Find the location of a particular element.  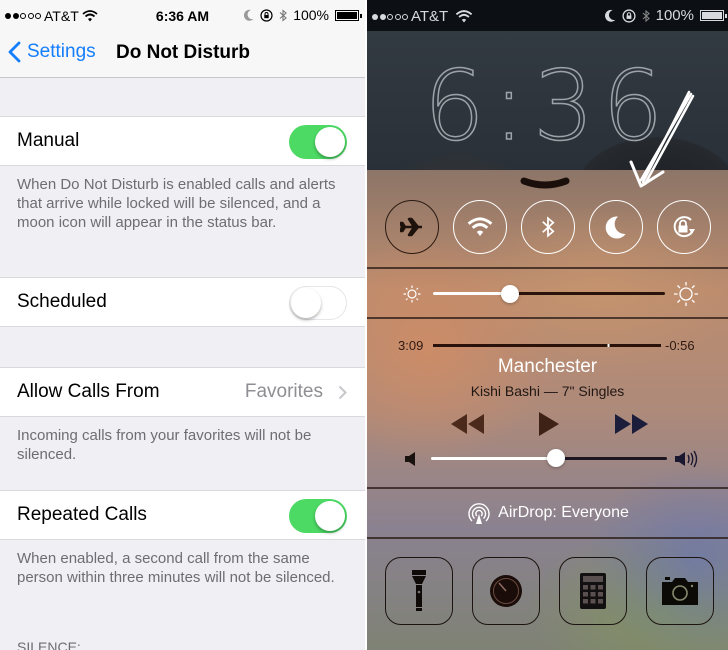

timer-icon is located at coordinates (506, 591).